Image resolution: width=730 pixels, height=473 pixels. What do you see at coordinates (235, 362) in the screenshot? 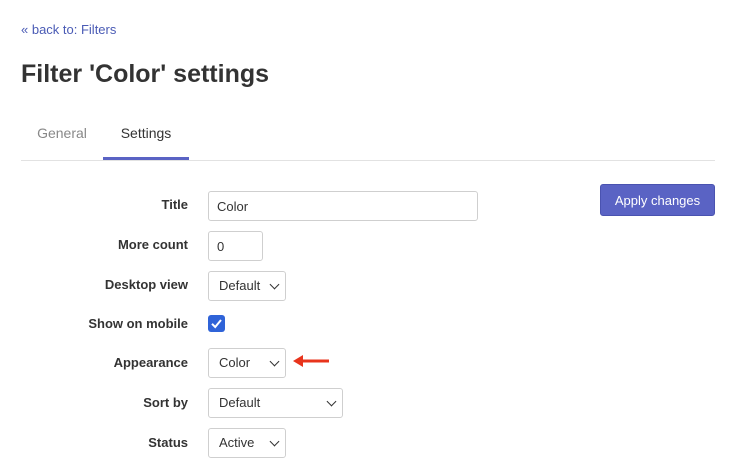
I see `appearance-value: Color` at bounding box center [235, 362].